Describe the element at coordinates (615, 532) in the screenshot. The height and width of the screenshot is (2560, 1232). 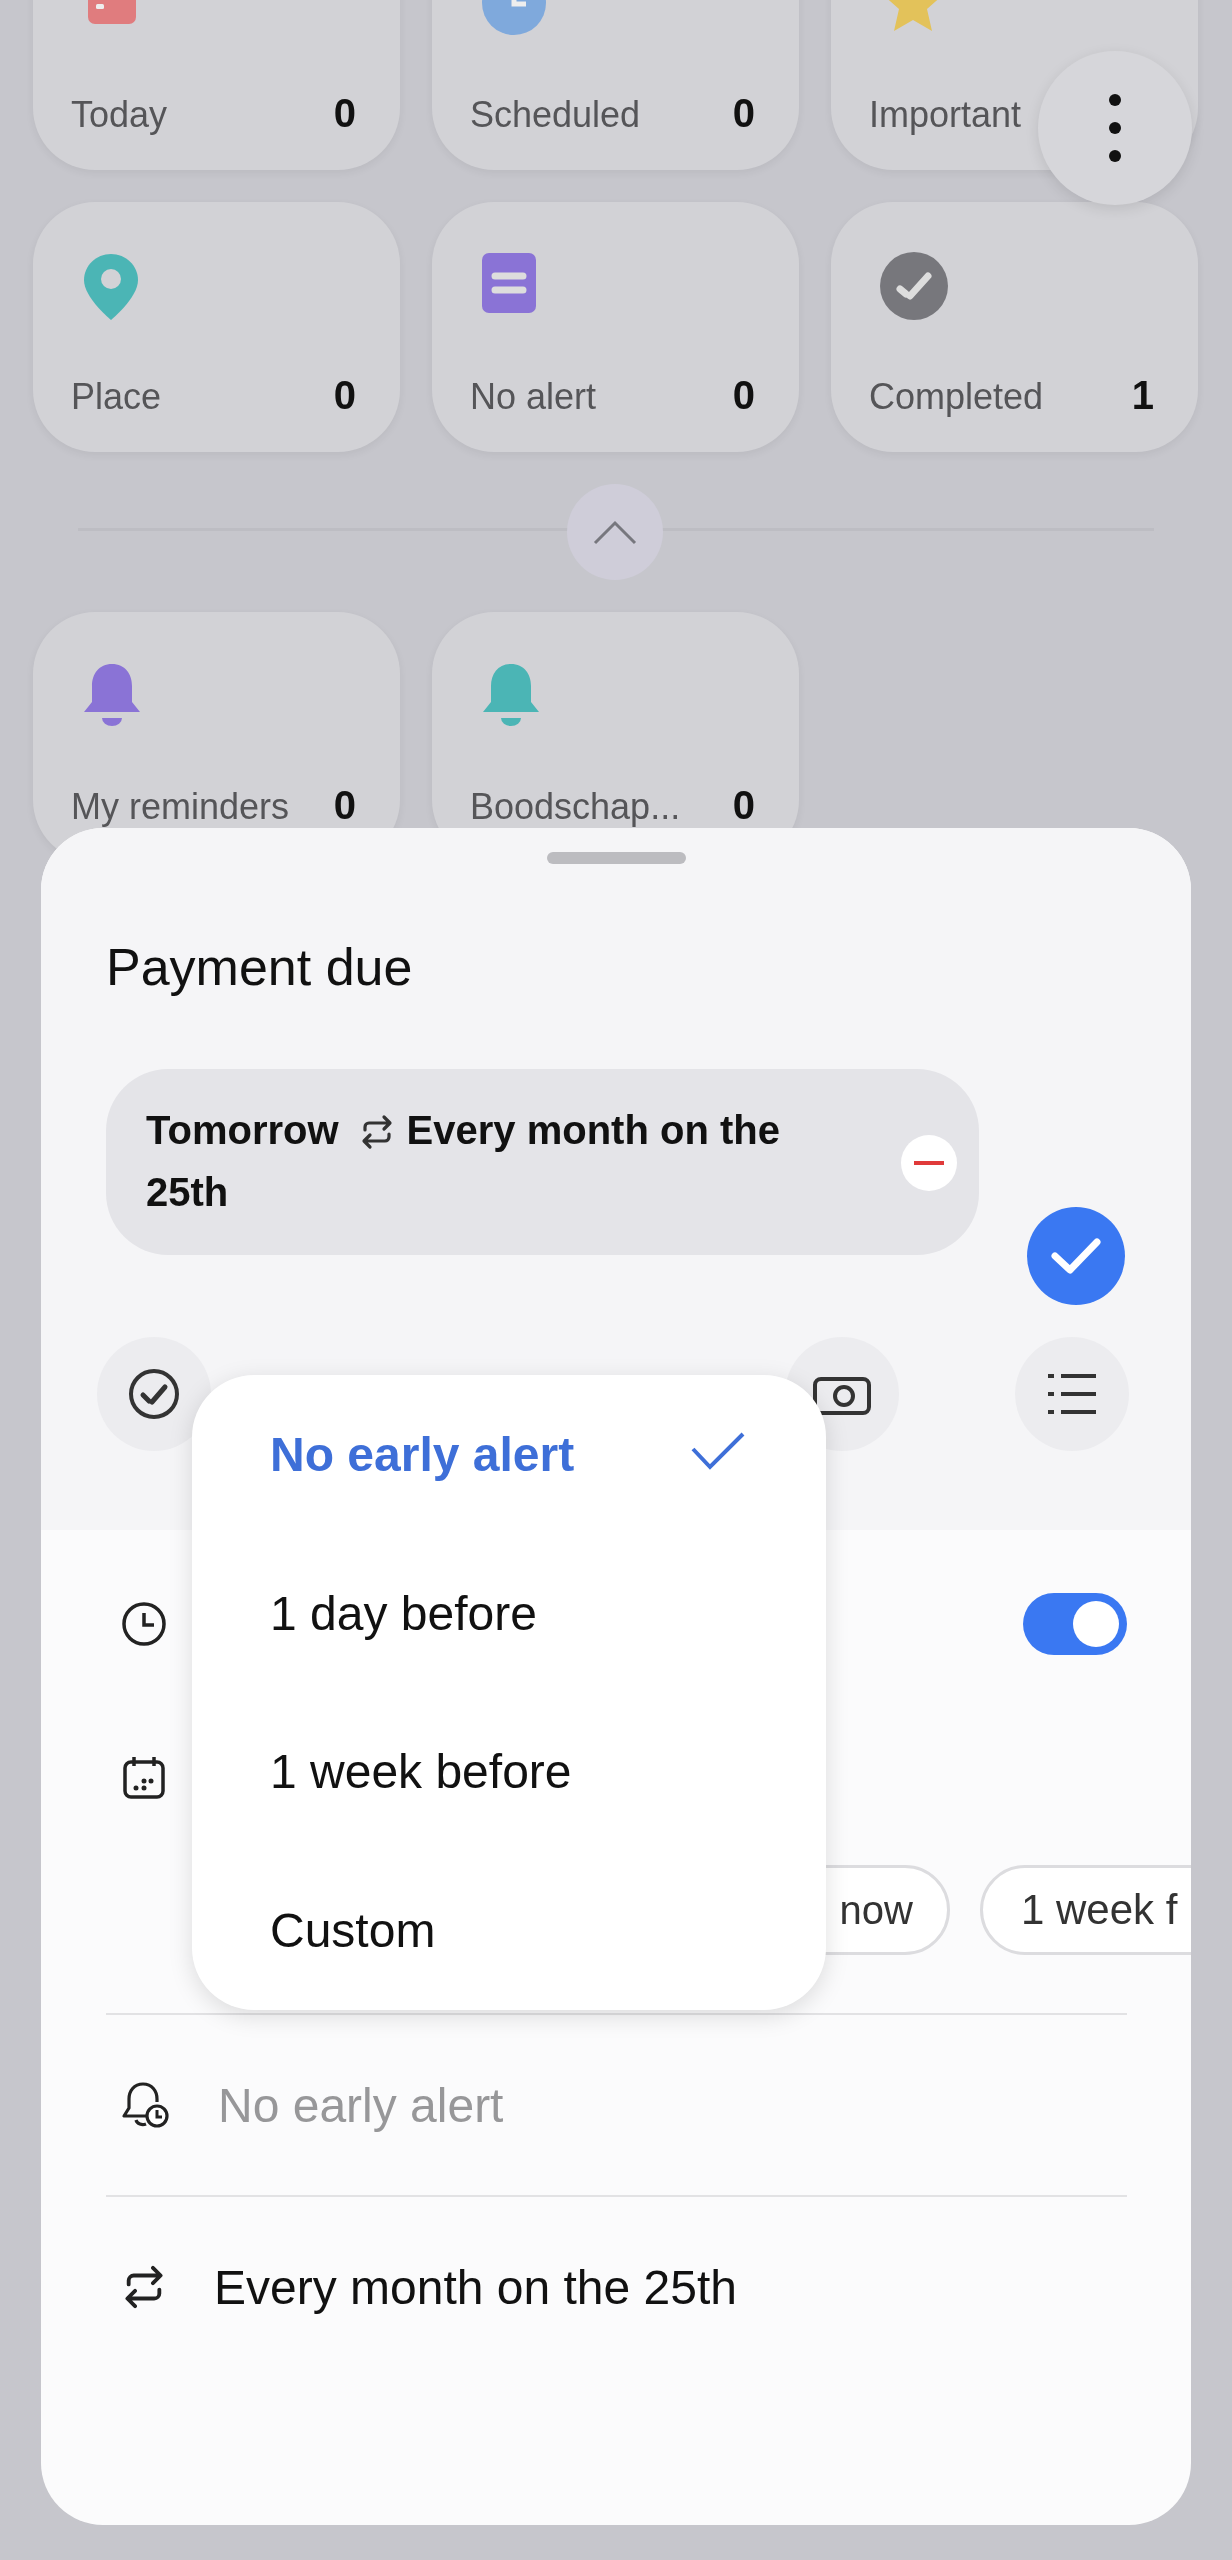
I see `chevron-up-icon` at that location.